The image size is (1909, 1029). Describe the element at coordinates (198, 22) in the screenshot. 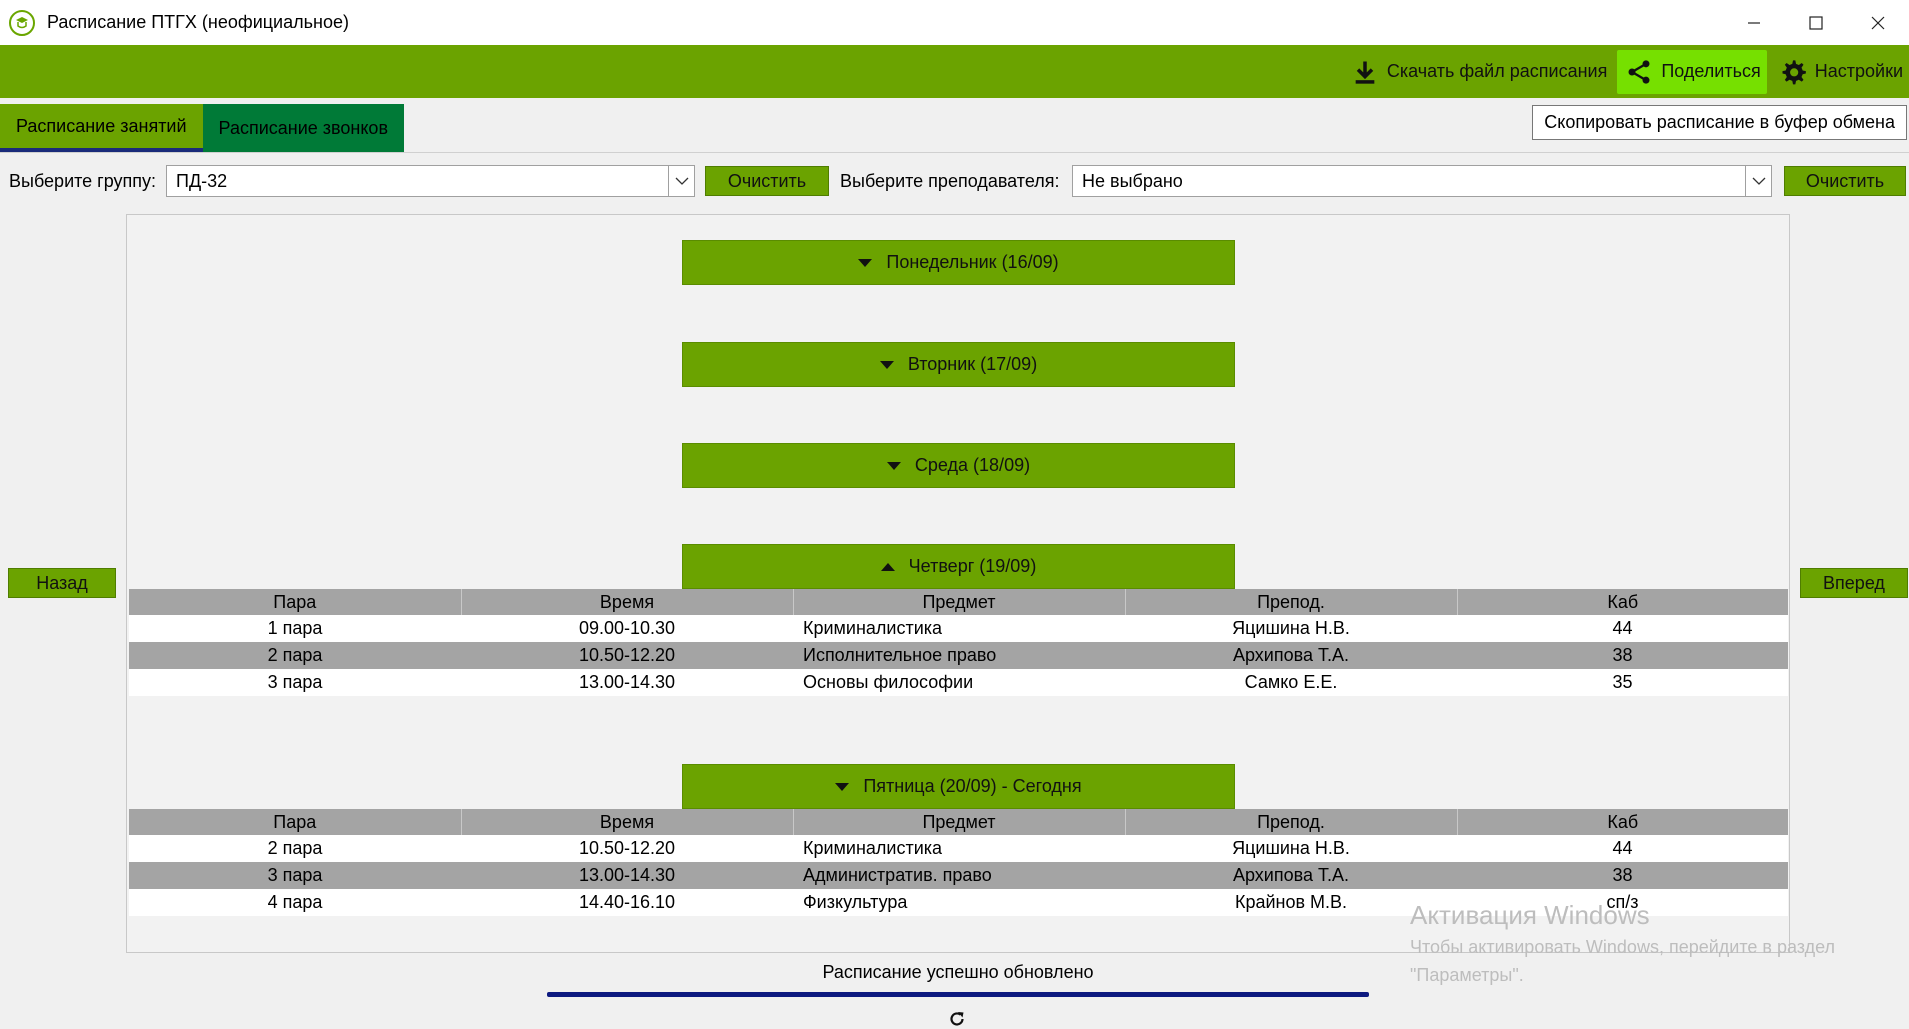

I see `window-title: Расписание ПТГХ (неофициальное)` at that location.